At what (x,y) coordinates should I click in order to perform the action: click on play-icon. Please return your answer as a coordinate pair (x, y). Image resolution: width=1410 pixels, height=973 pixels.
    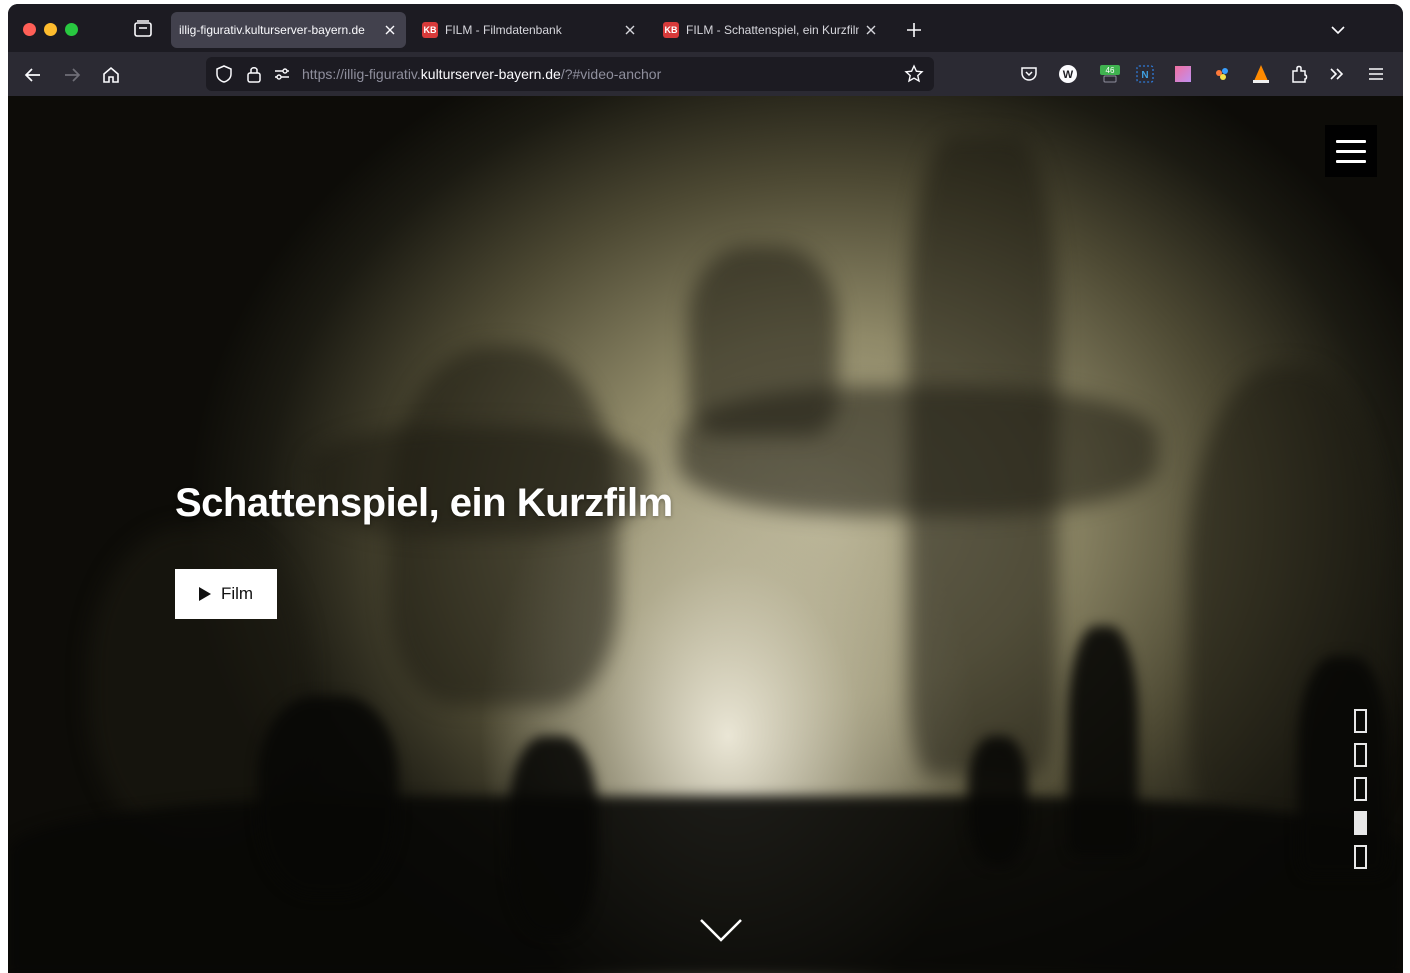
    Looking at the image, I should click on (204, 594).